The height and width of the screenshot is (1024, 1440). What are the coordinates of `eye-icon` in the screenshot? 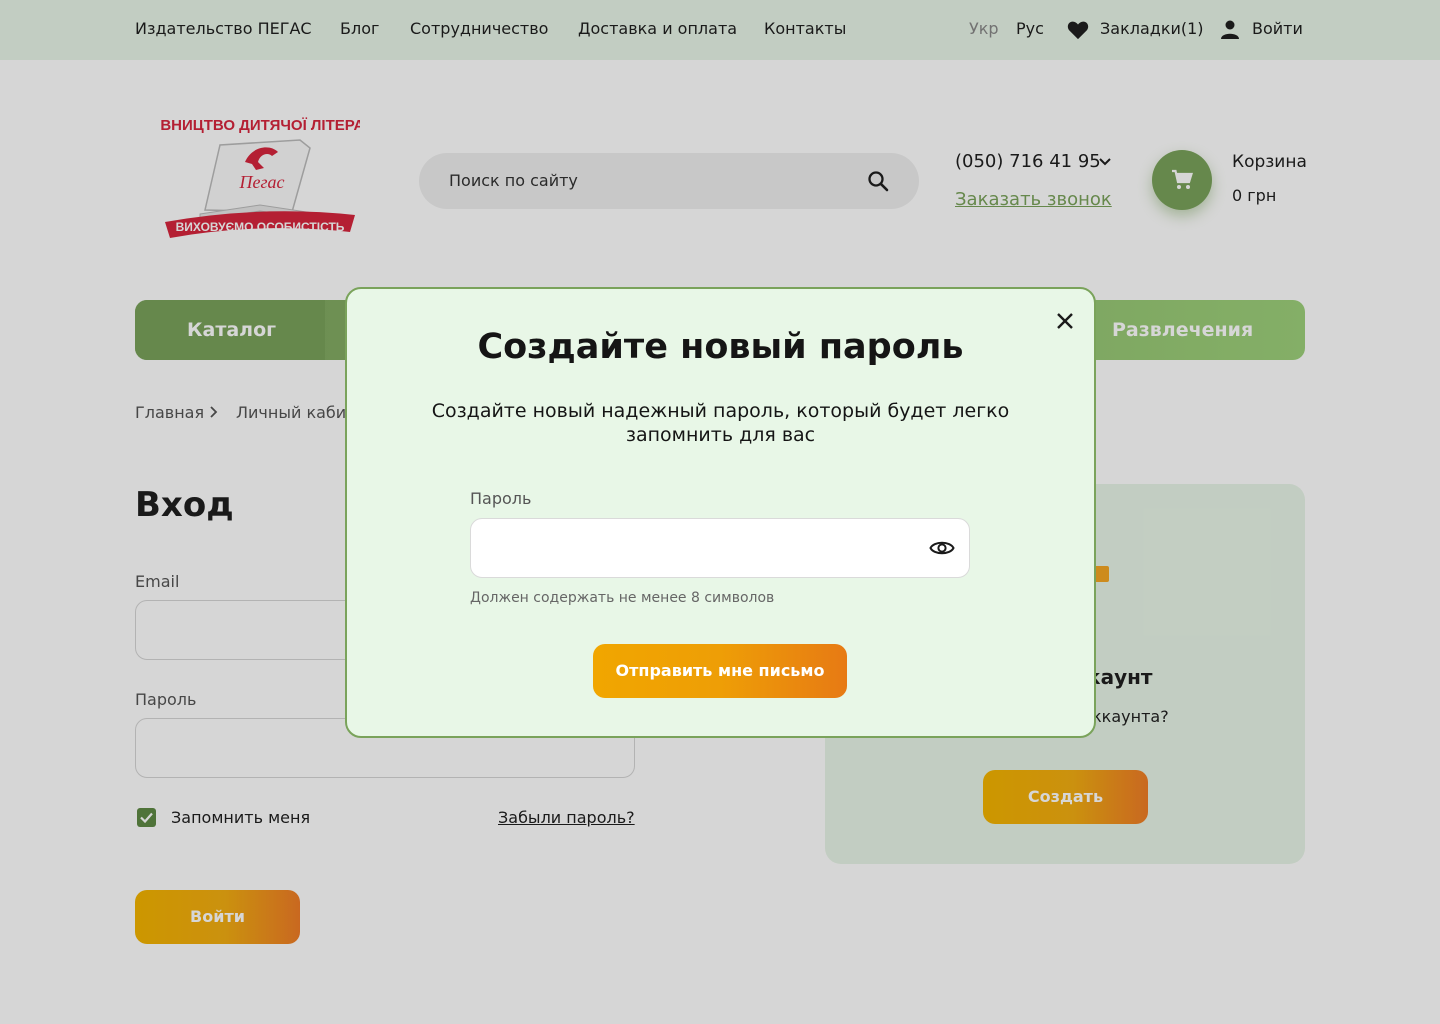 It's located at (942, 548).